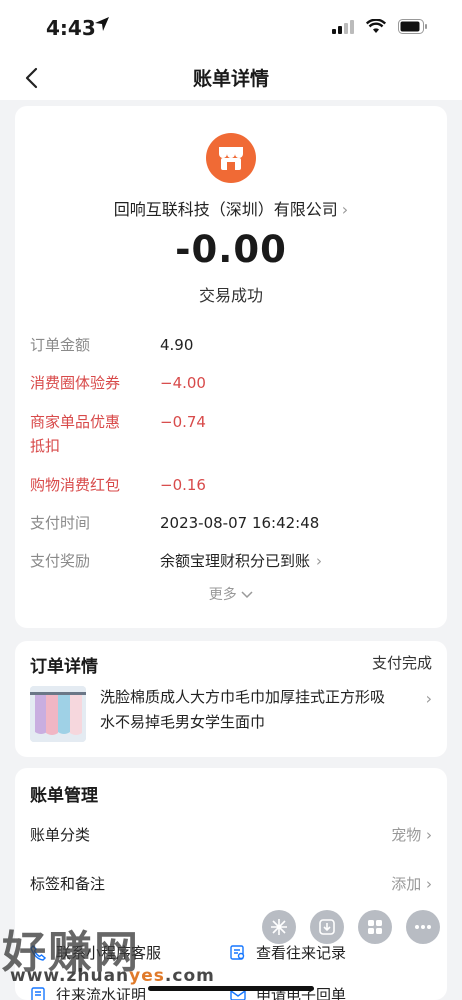  Describe the element at coordinates (183, 485) in the screenshot. I see `detail-value: −0.16` at that location.